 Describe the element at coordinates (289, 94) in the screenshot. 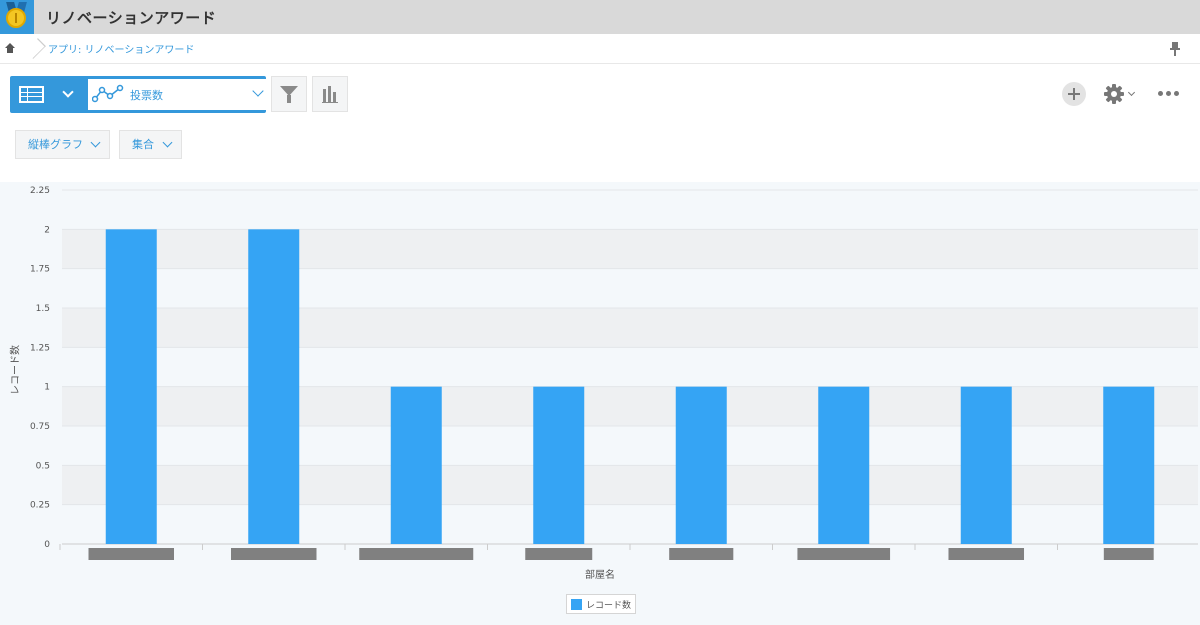

I see `filter-button` at that location.